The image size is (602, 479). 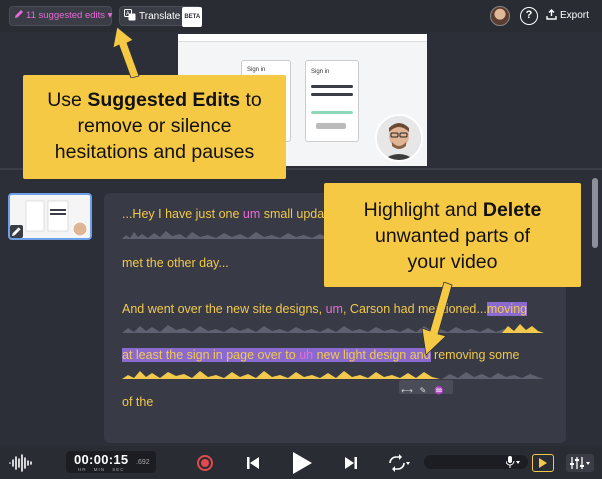 What do you see at coordinates (331, 126) in the screenshot?
I see `card-social` at bounding box center [331, 126].